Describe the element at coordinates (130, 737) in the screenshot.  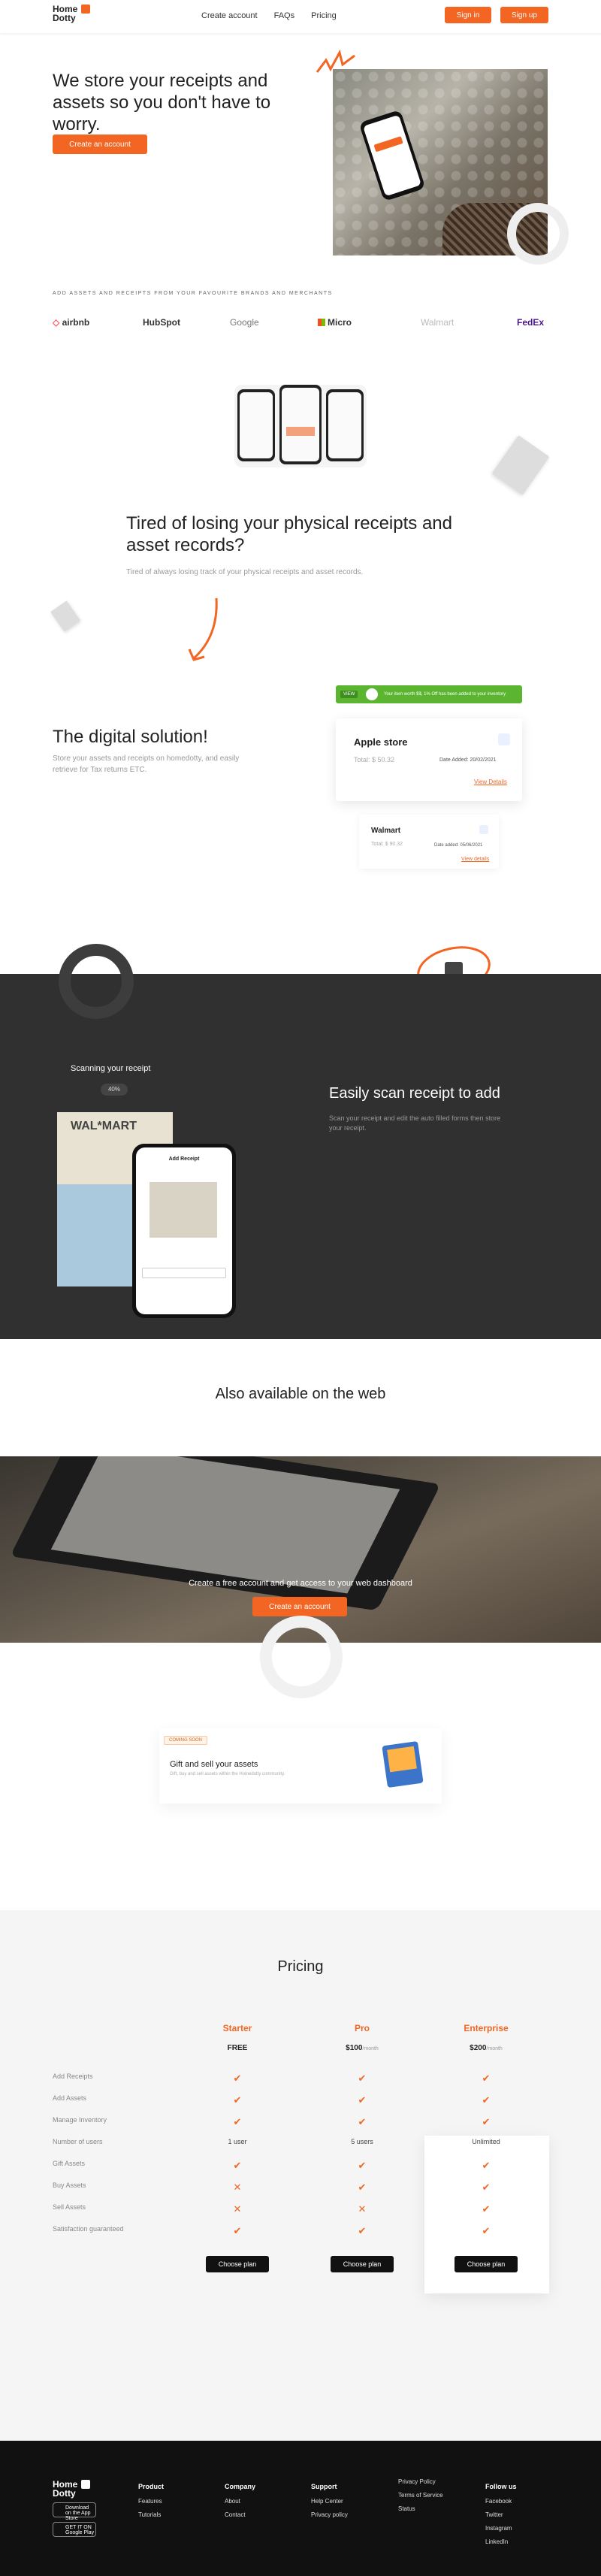
I see `solution-title: The digital solution!` at that location.